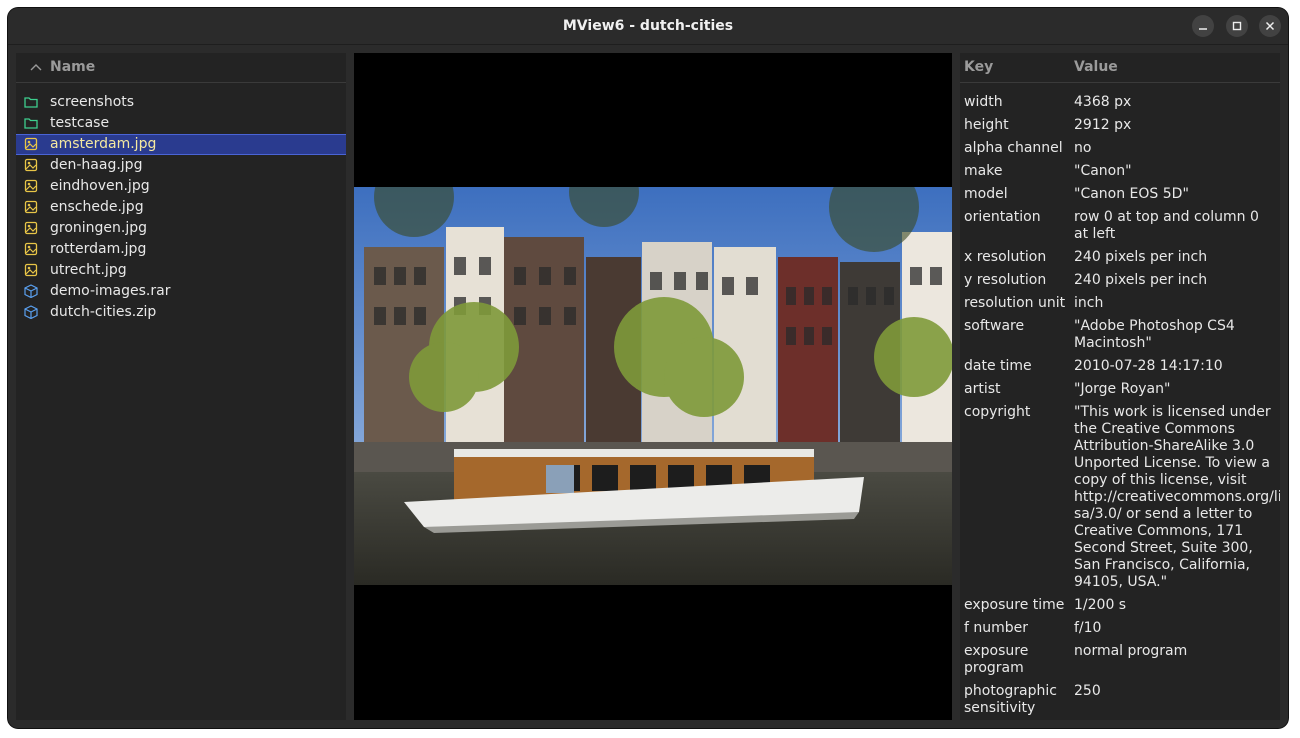  Describe the element at coordinates (1010, 699) in the screenshot. I see `metadata-key: photographic sensitivity` at that location.